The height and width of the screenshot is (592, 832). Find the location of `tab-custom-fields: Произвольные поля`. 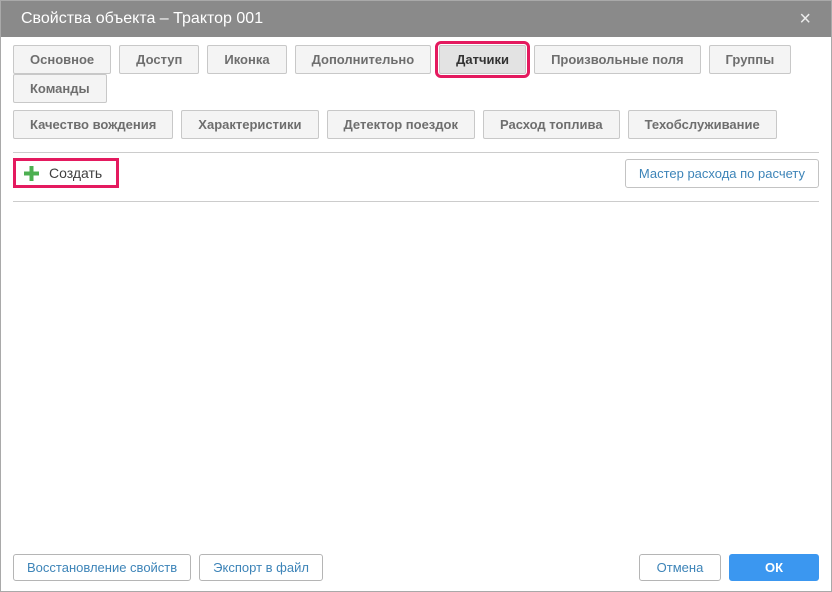

tab-custom-fields: Произвольные поля is located at coordinates (617, 59).